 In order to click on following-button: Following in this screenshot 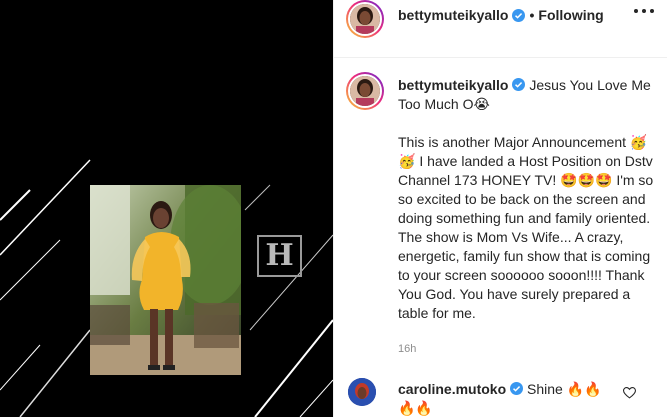, I will do `click(570, 15)`.